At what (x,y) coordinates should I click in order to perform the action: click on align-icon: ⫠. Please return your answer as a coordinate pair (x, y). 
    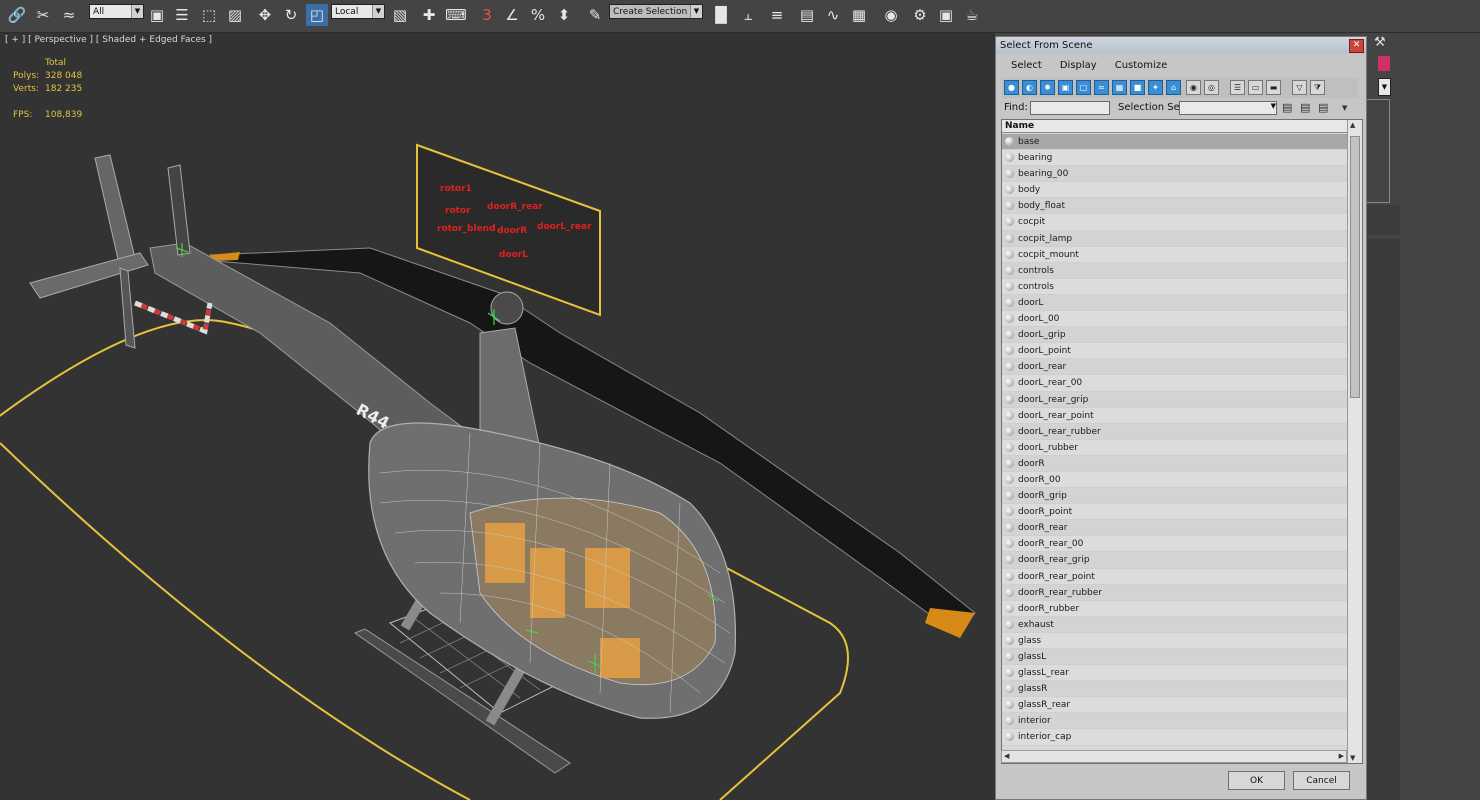
    Looking at the image, I should click on (748, 15).